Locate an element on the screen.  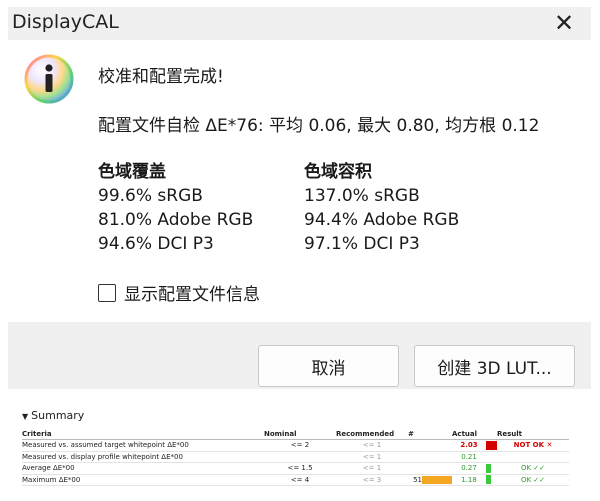
col-actual: Actual is located at coordinates (469, 434).